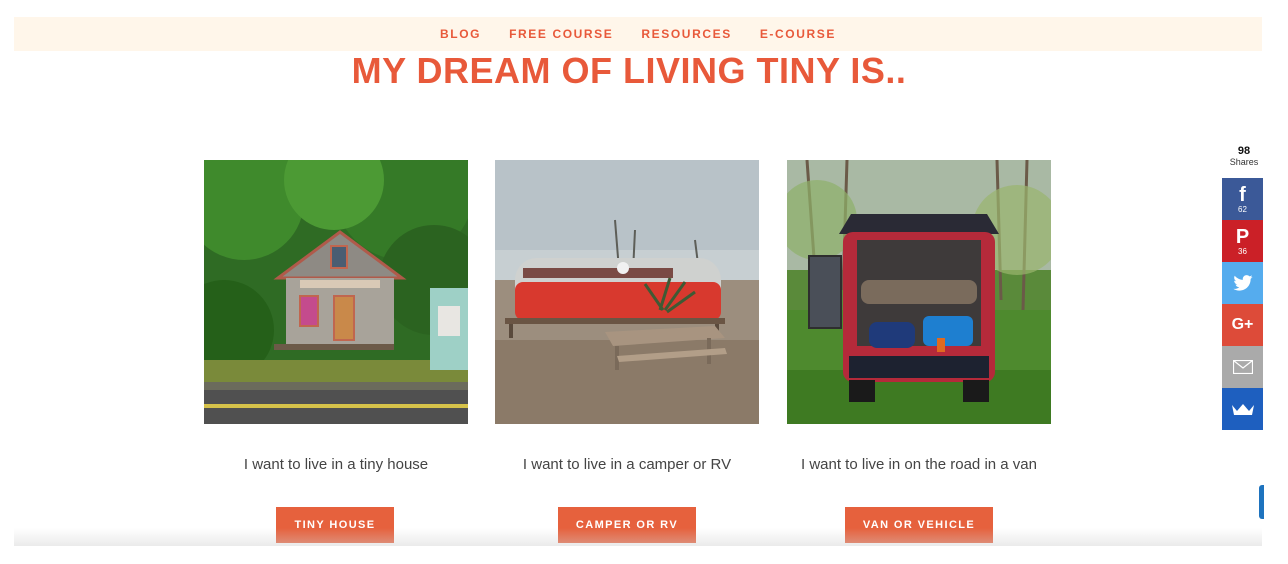  I want to click on twitter-share-button, so click(1242, 283).